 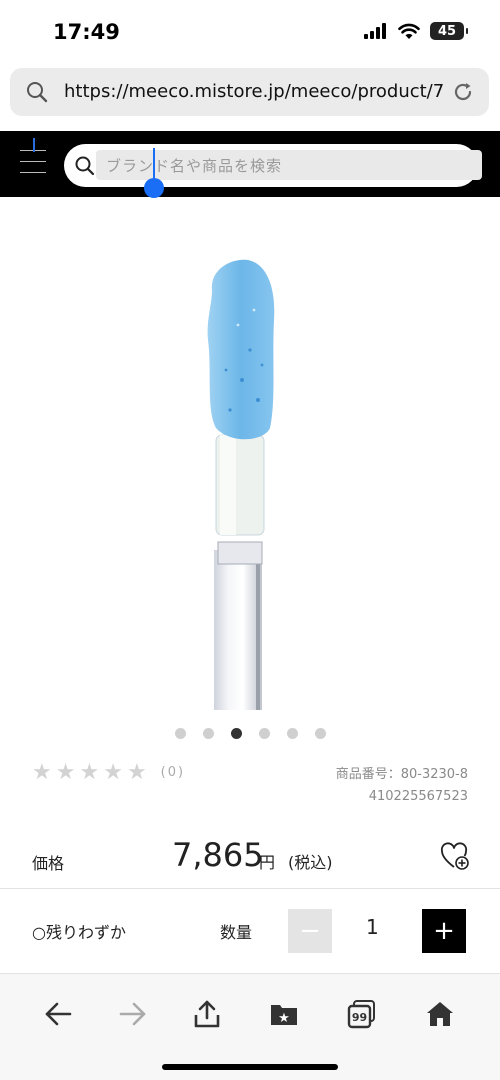 I want to click on price-value: 7,865, so click(x=218, y=855).